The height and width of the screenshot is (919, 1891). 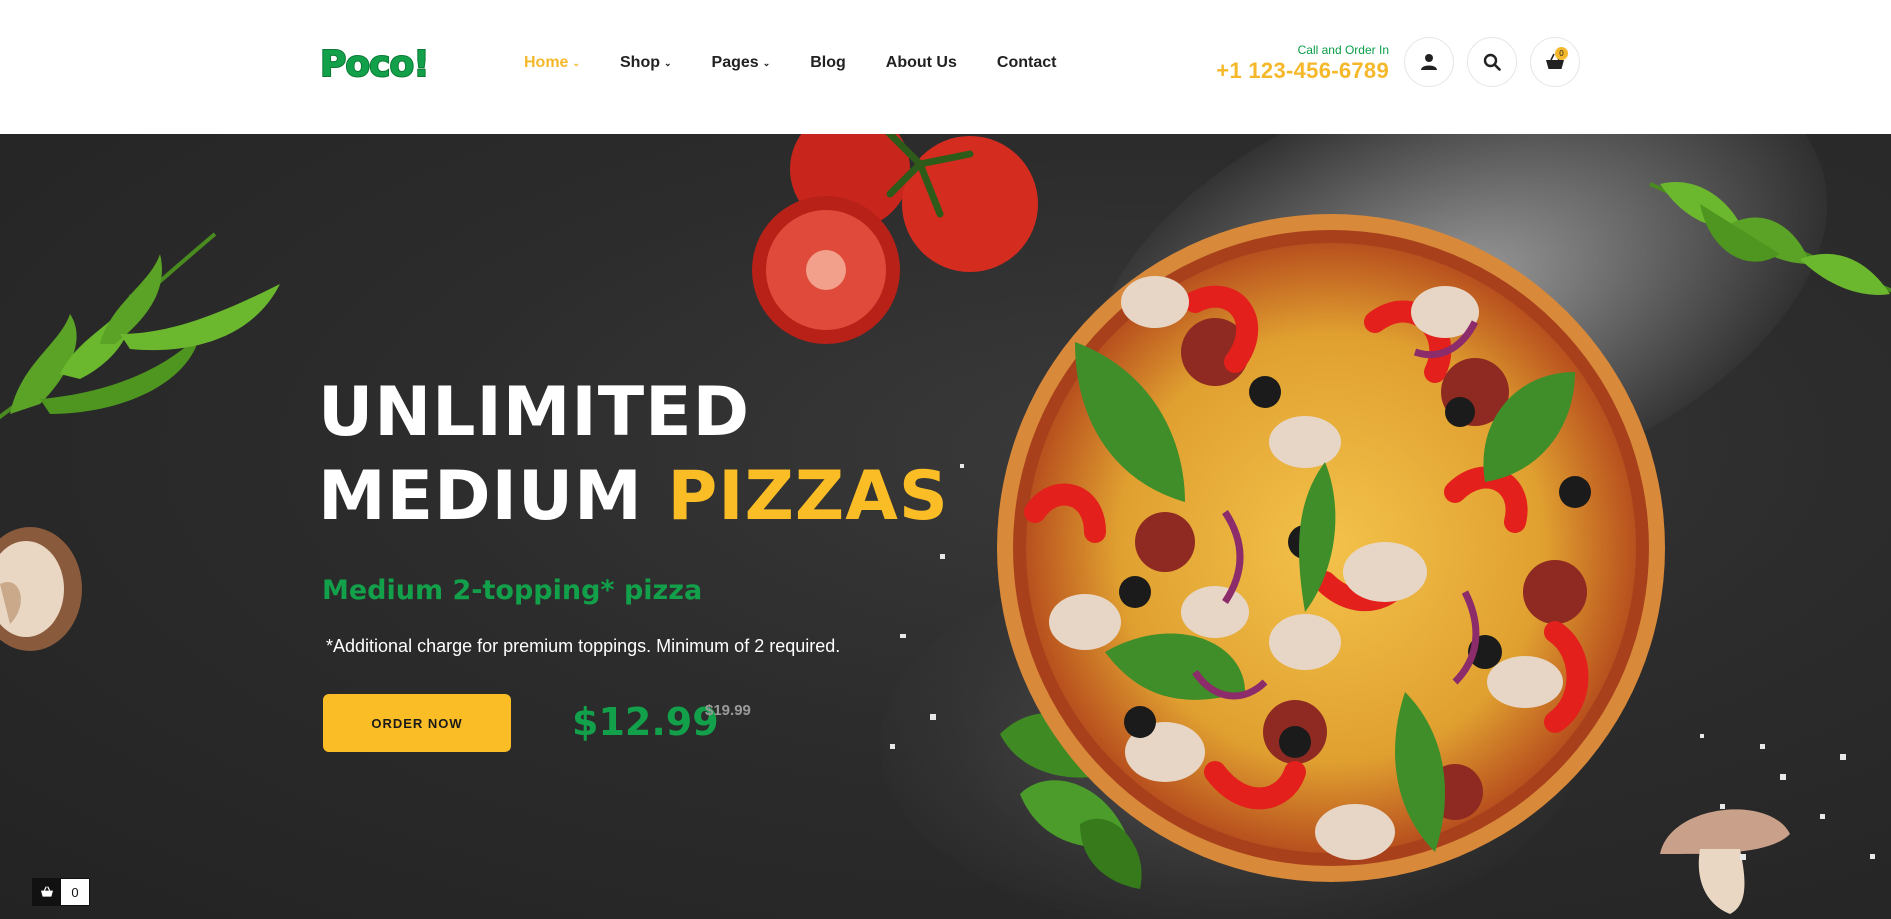 I want to click on order-now-button: ORDER NOW, so click(x=417, y=723).